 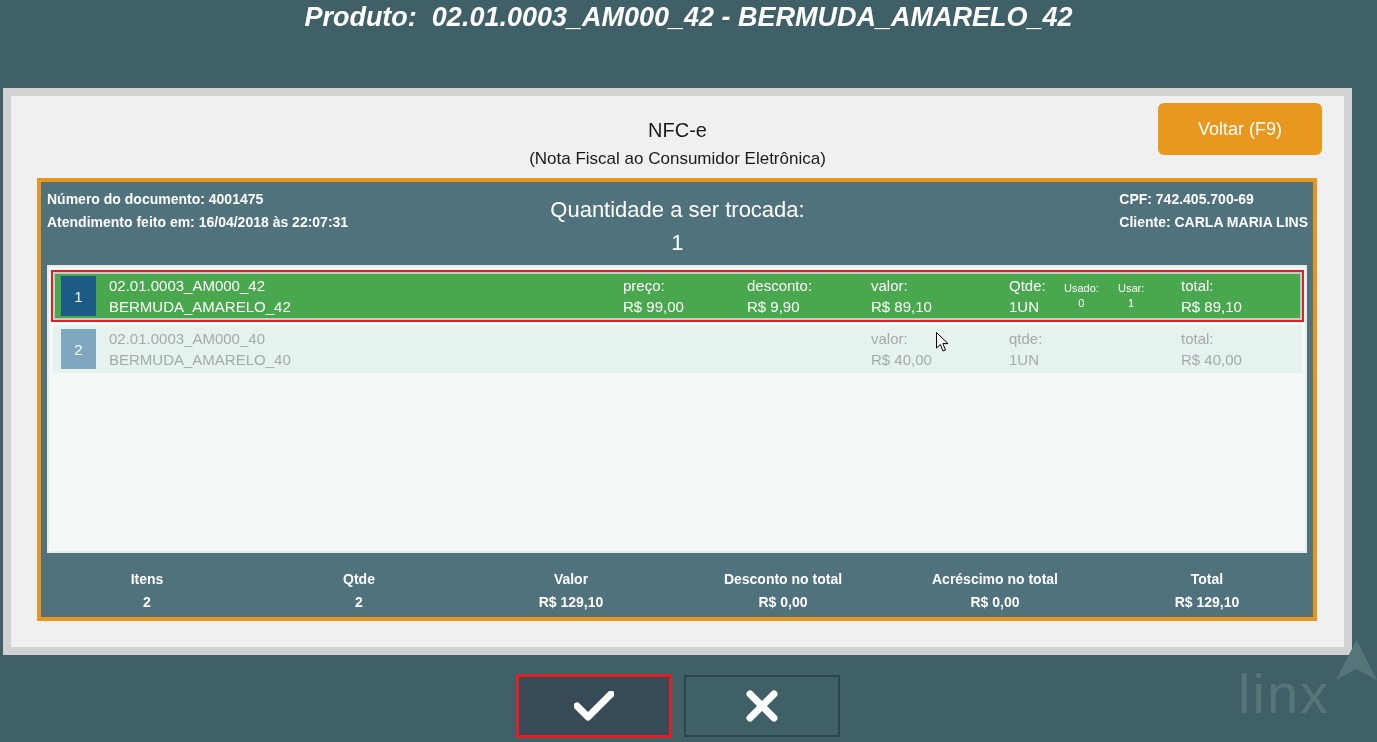 I want to click on item-number: 2, so click(x=78, y=349).